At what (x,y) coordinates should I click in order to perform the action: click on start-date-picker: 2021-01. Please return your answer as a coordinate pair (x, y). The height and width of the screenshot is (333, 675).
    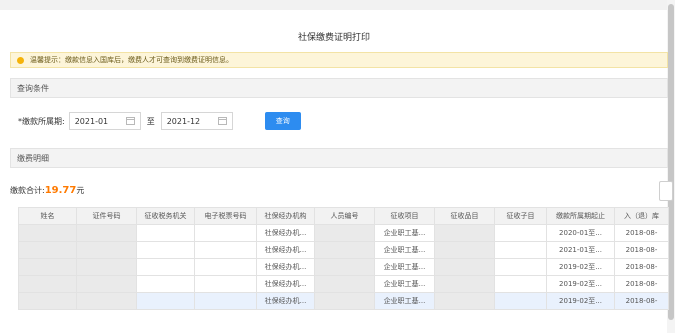
    Looking at the image, I should click on (104, 121).